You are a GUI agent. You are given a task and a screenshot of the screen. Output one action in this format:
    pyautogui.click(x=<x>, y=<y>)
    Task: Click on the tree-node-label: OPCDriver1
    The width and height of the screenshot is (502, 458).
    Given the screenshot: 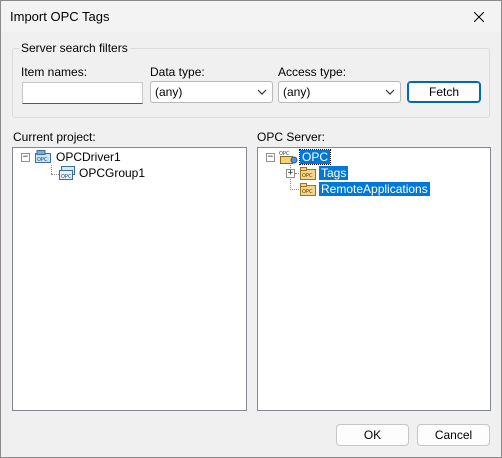 What is the action you would take?
    pyautogui.click(x=88, y=157)
    